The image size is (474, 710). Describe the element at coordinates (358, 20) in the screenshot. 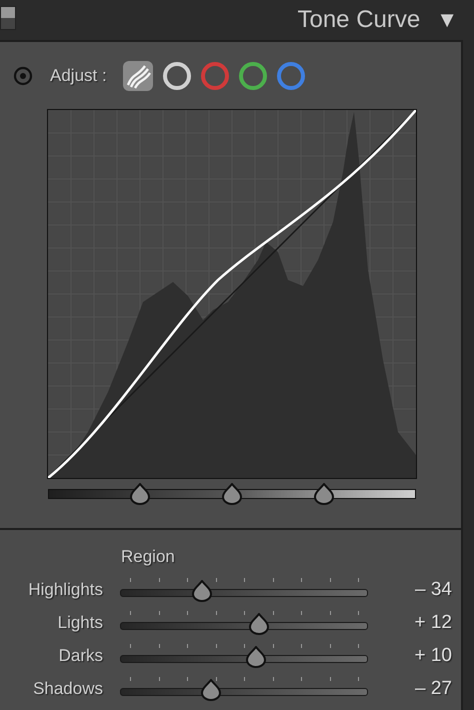

I see `panel-title: Tone Curve` at that location.